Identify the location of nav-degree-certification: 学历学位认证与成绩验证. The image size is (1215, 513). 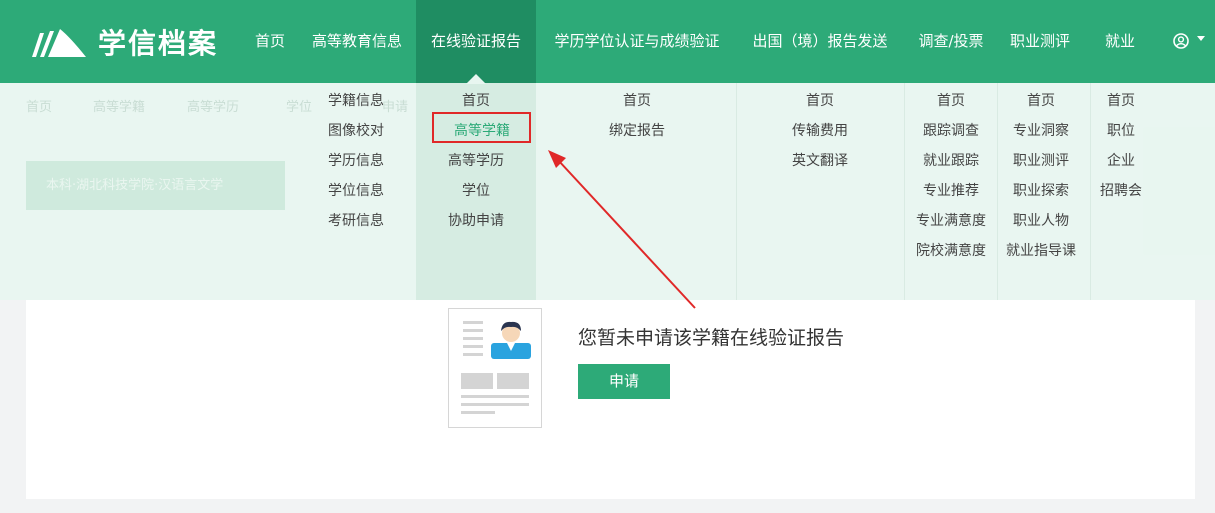
(637, 41).